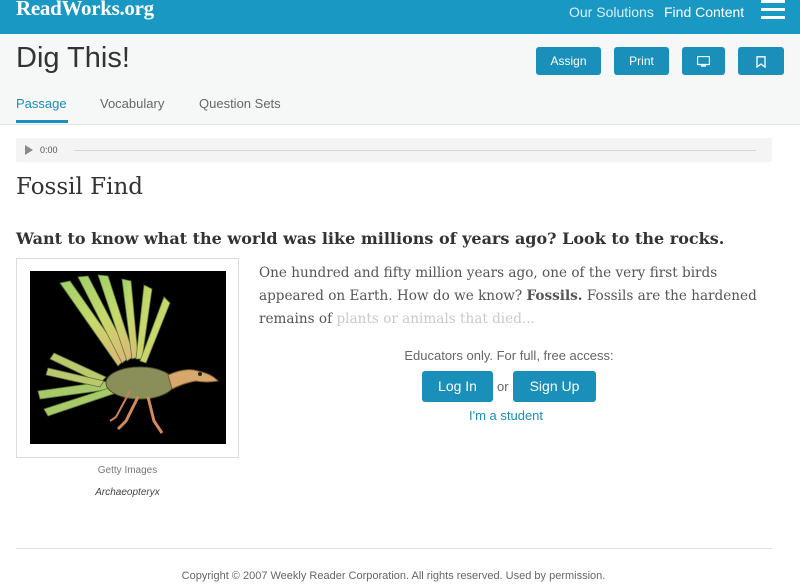  Describe the element at coordinates (29, 150) in the screenshot. I see `play-icon` at that location.